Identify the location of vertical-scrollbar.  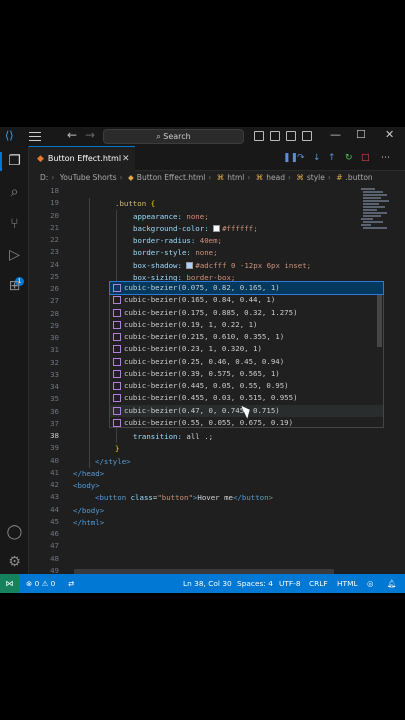
(401, 380).